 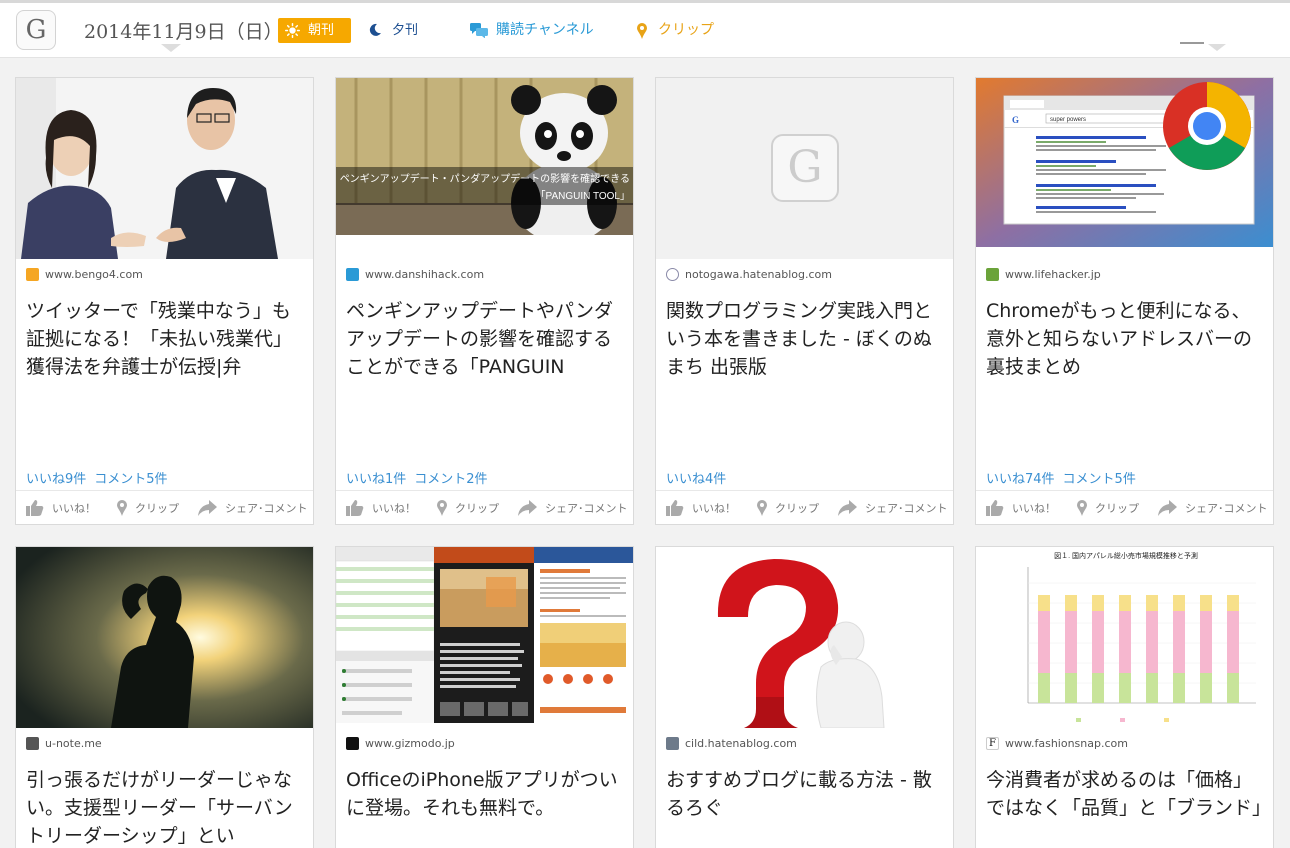 What do you see at coordinates (1217, 47) in the screenshot?
I see `menu-dropdown-caret` at bounding box center [1217, 47].